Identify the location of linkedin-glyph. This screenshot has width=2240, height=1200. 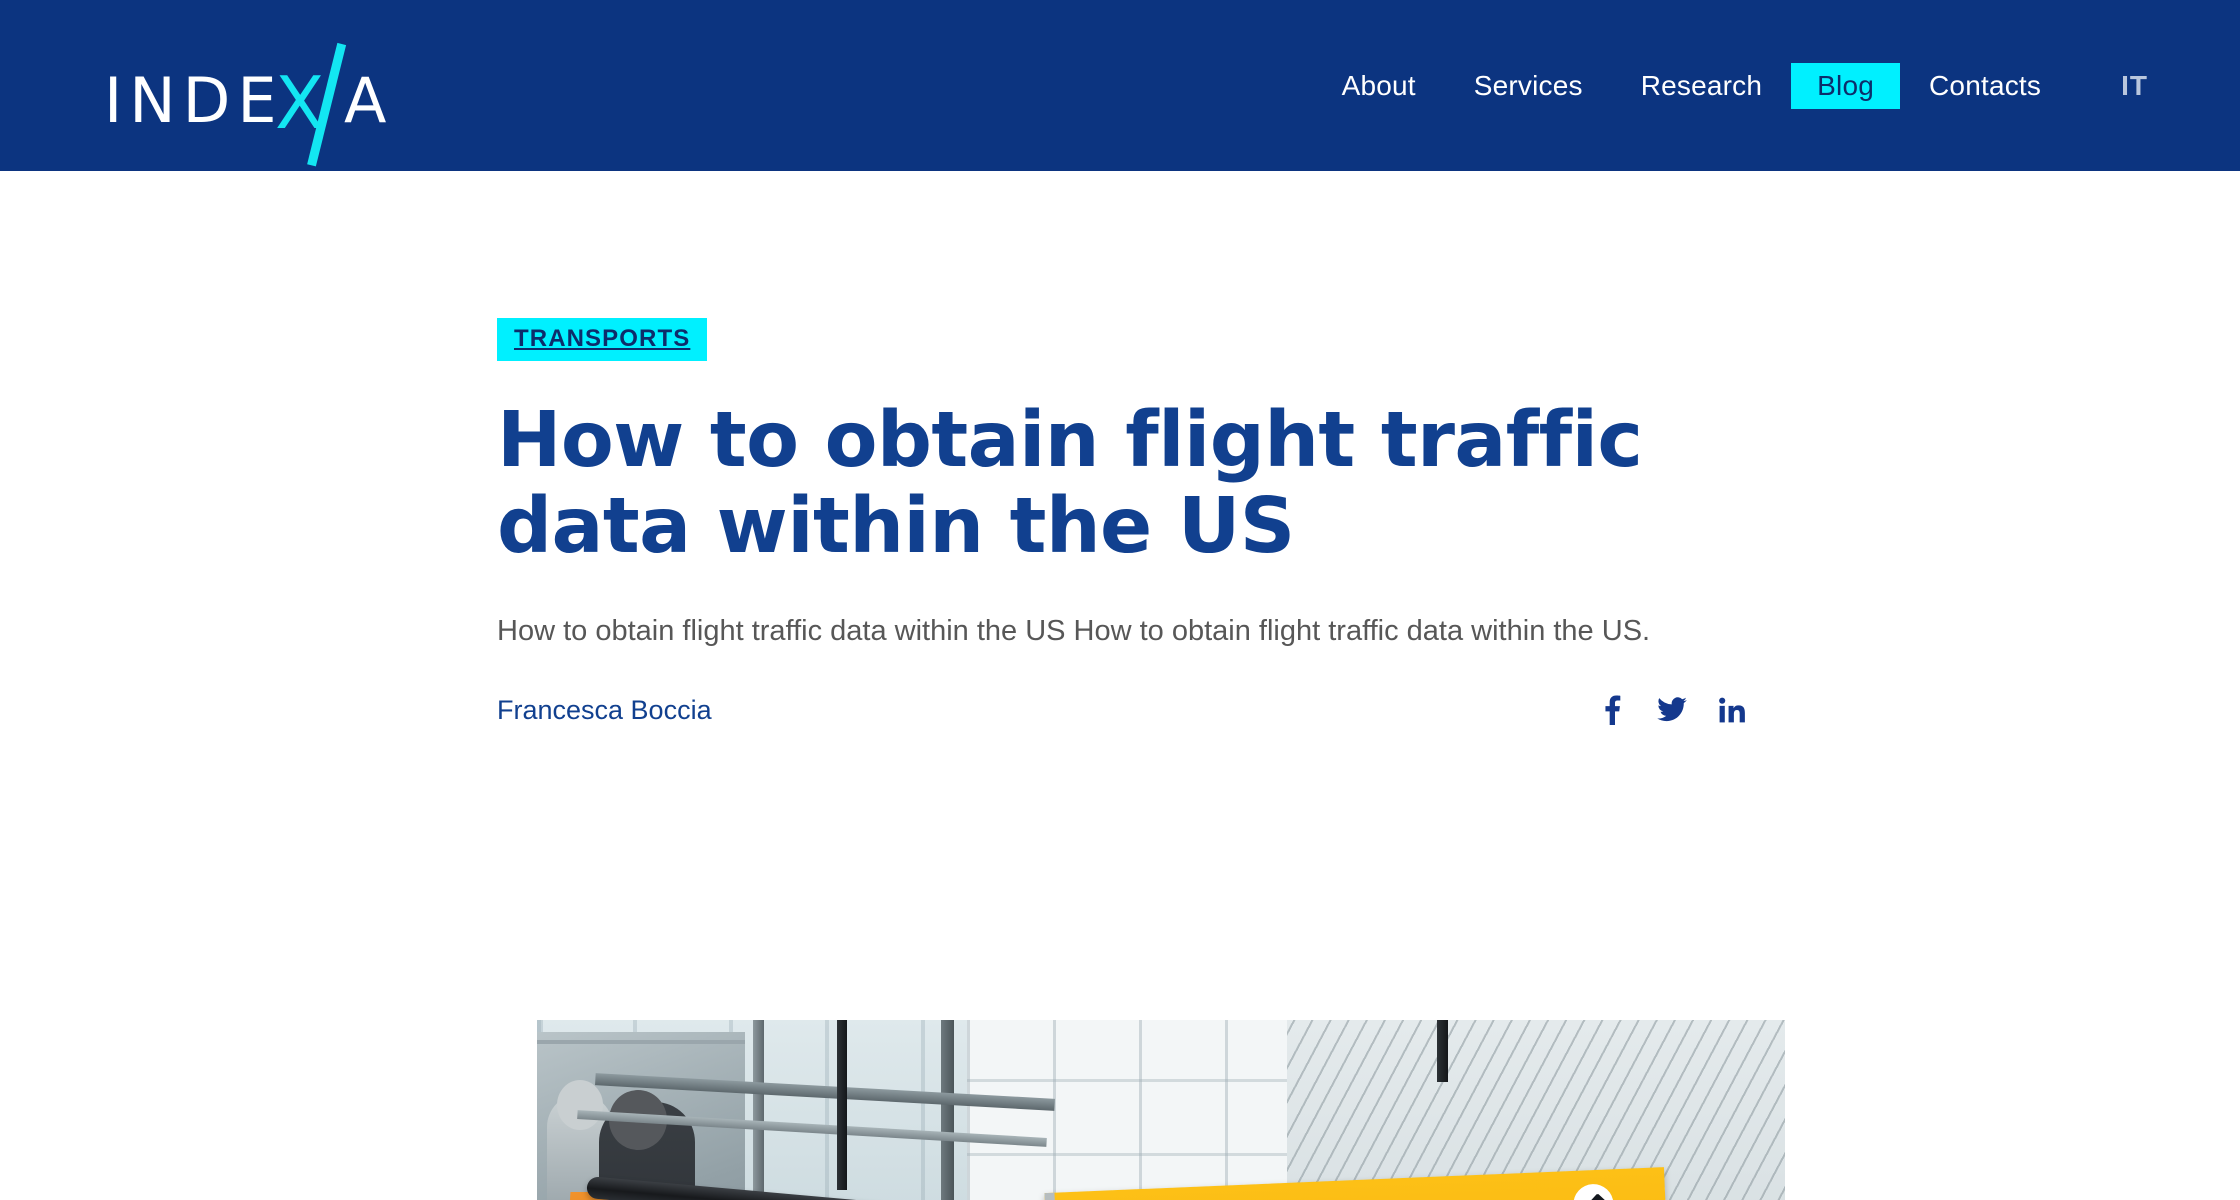
(1732, 710).